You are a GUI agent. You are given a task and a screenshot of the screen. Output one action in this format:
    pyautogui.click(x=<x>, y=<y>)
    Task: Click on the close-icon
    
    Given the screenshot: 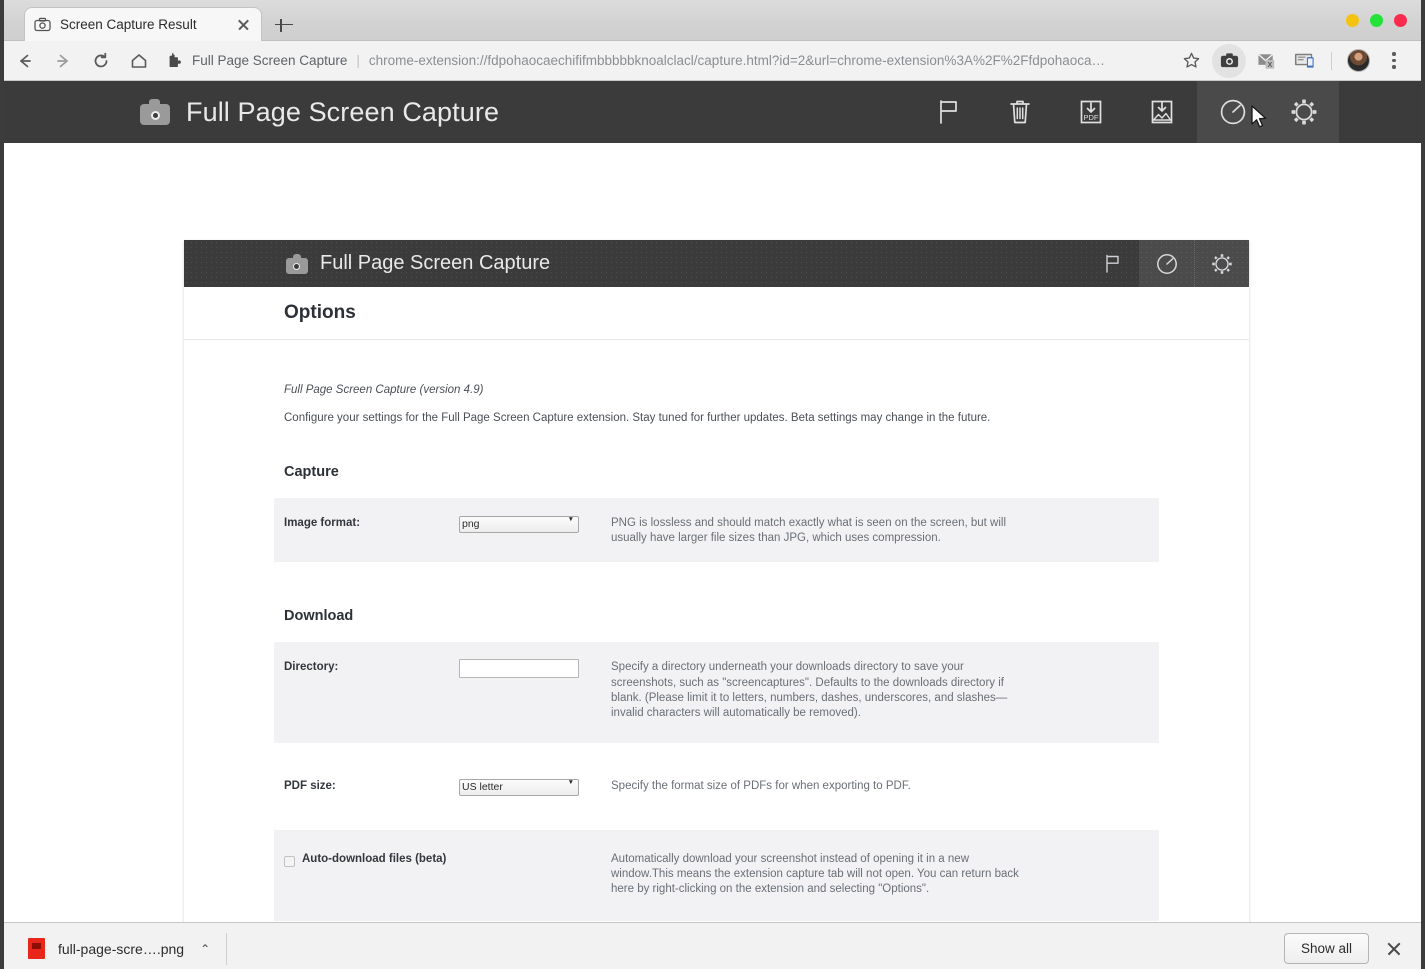 What is the action you would take?
    pyautogui.click(x=243, y=24)
    